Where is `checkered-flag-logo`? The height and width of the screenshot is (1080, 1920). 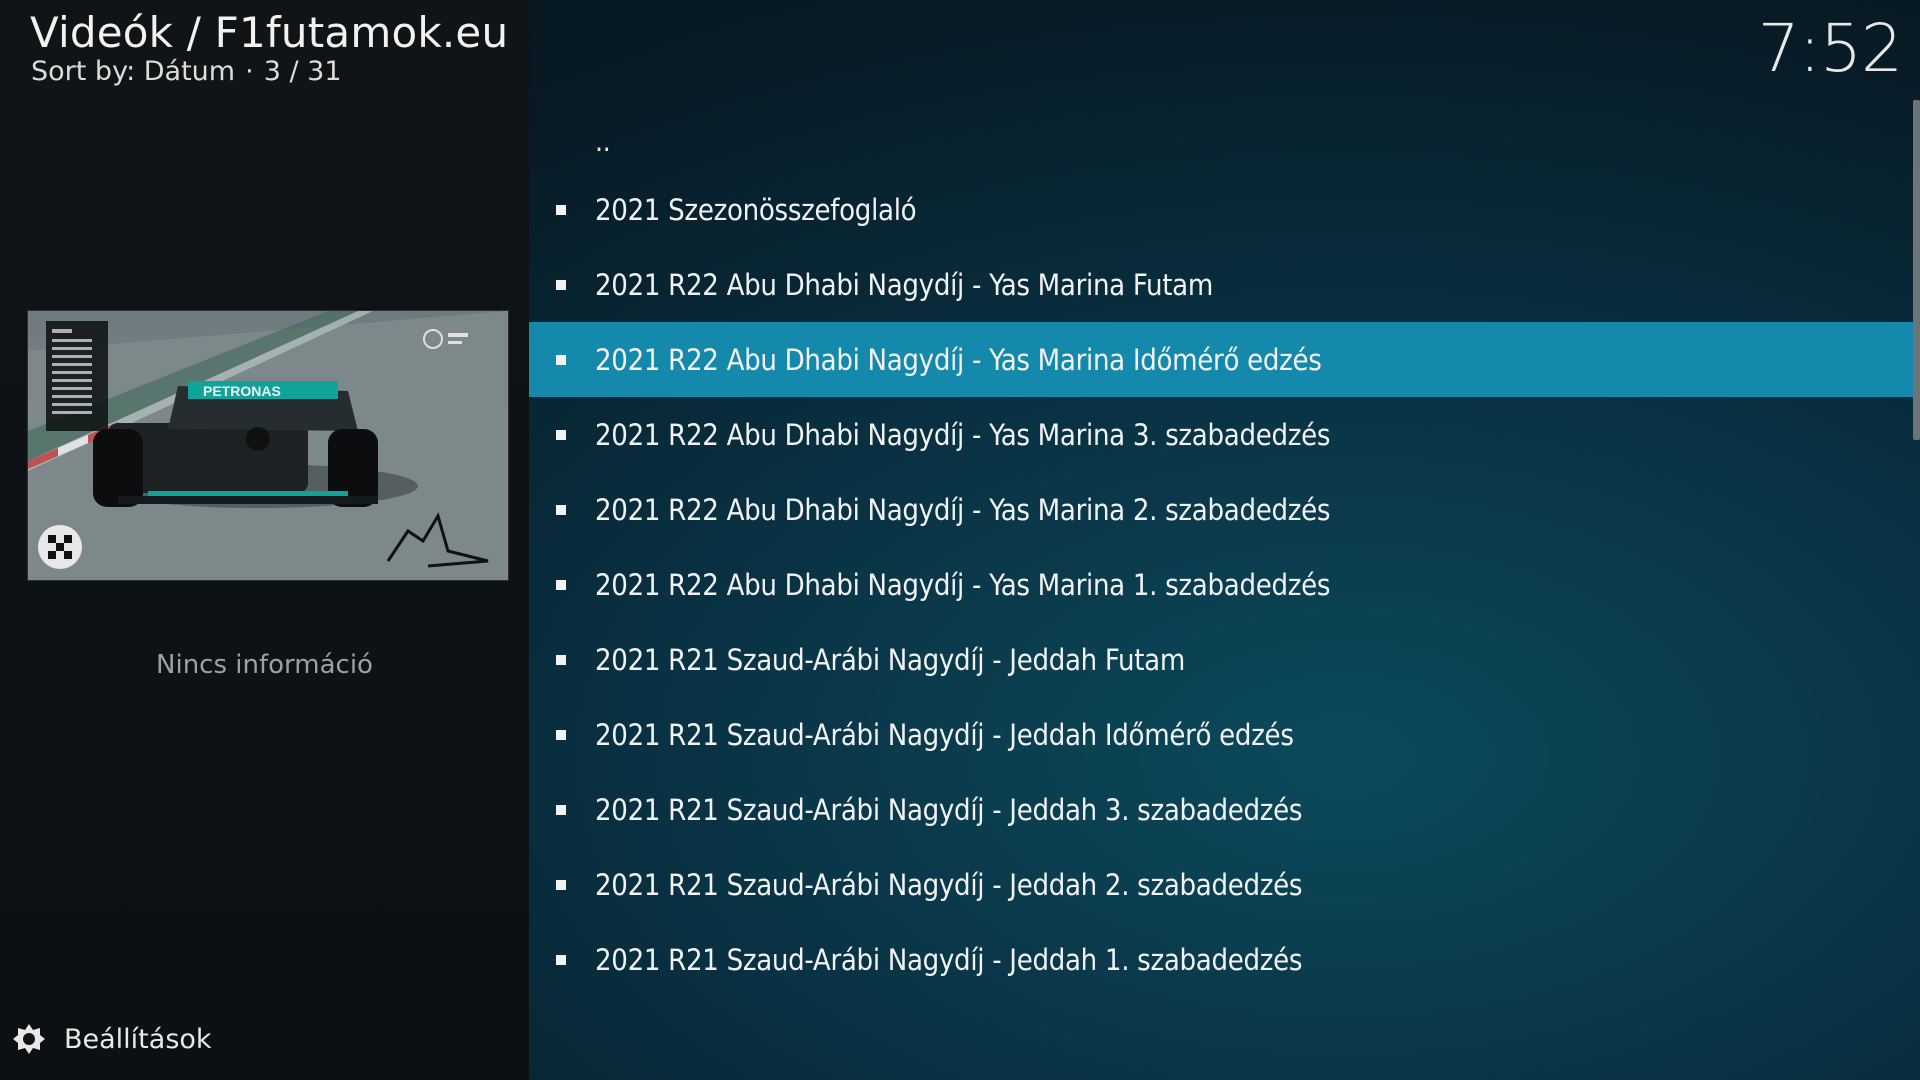 checkered-flag-logo is located at coordinates (60, 547).